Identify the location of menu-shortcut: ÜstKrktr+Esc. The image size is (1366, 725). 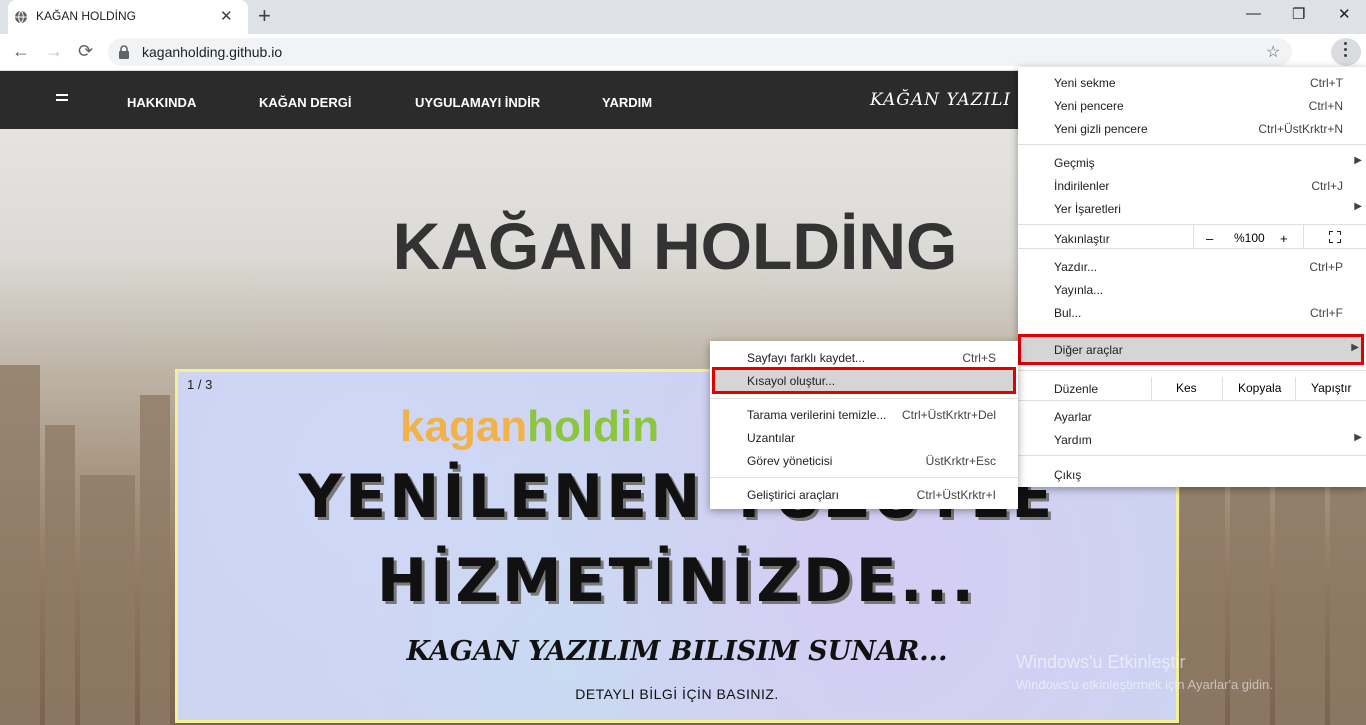
(960, 461).